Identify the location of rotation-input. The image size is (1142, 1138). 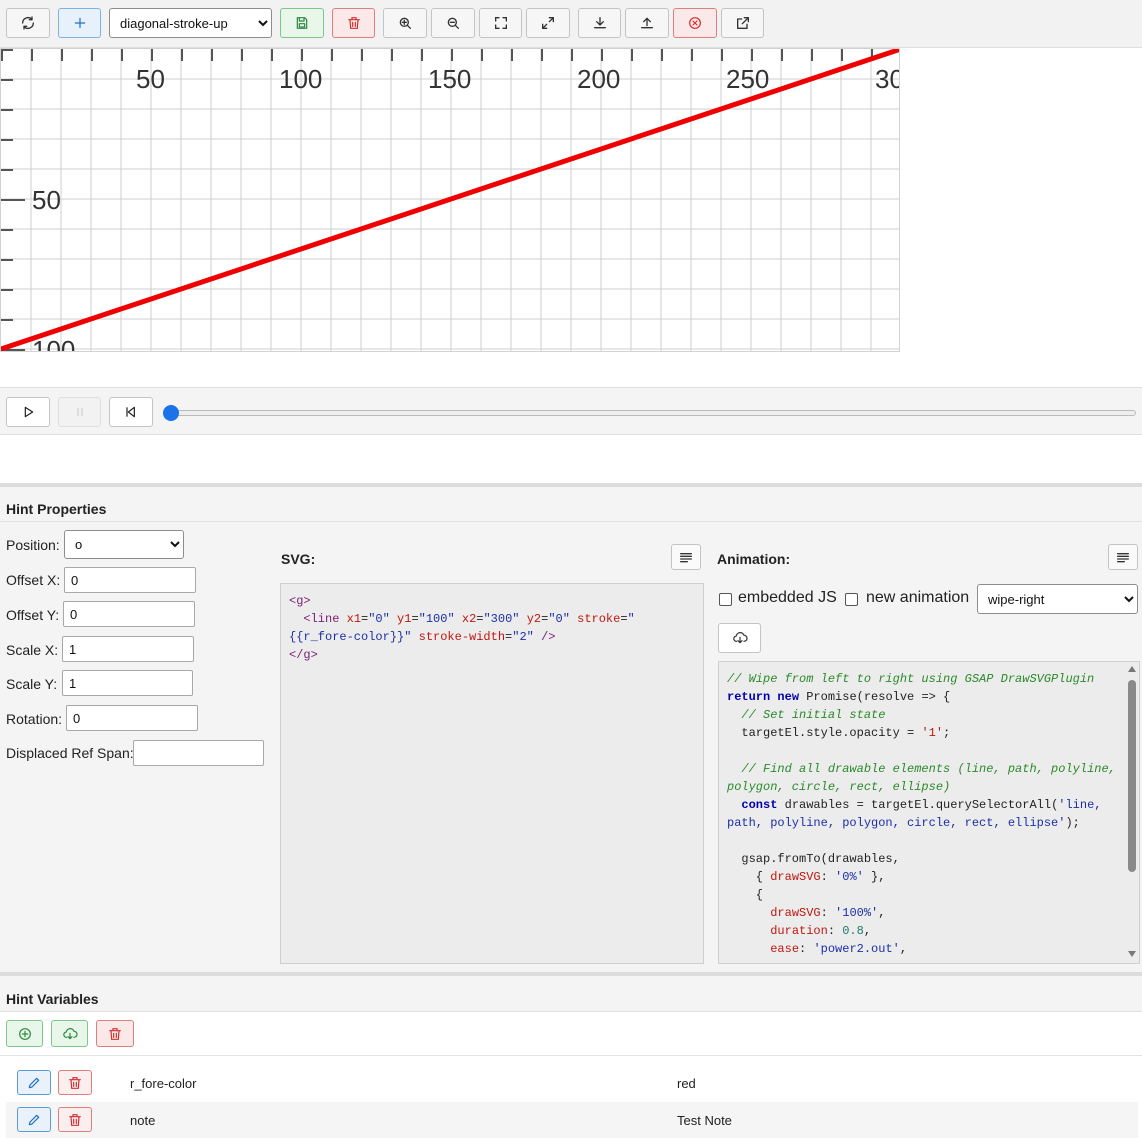
(132, 718).